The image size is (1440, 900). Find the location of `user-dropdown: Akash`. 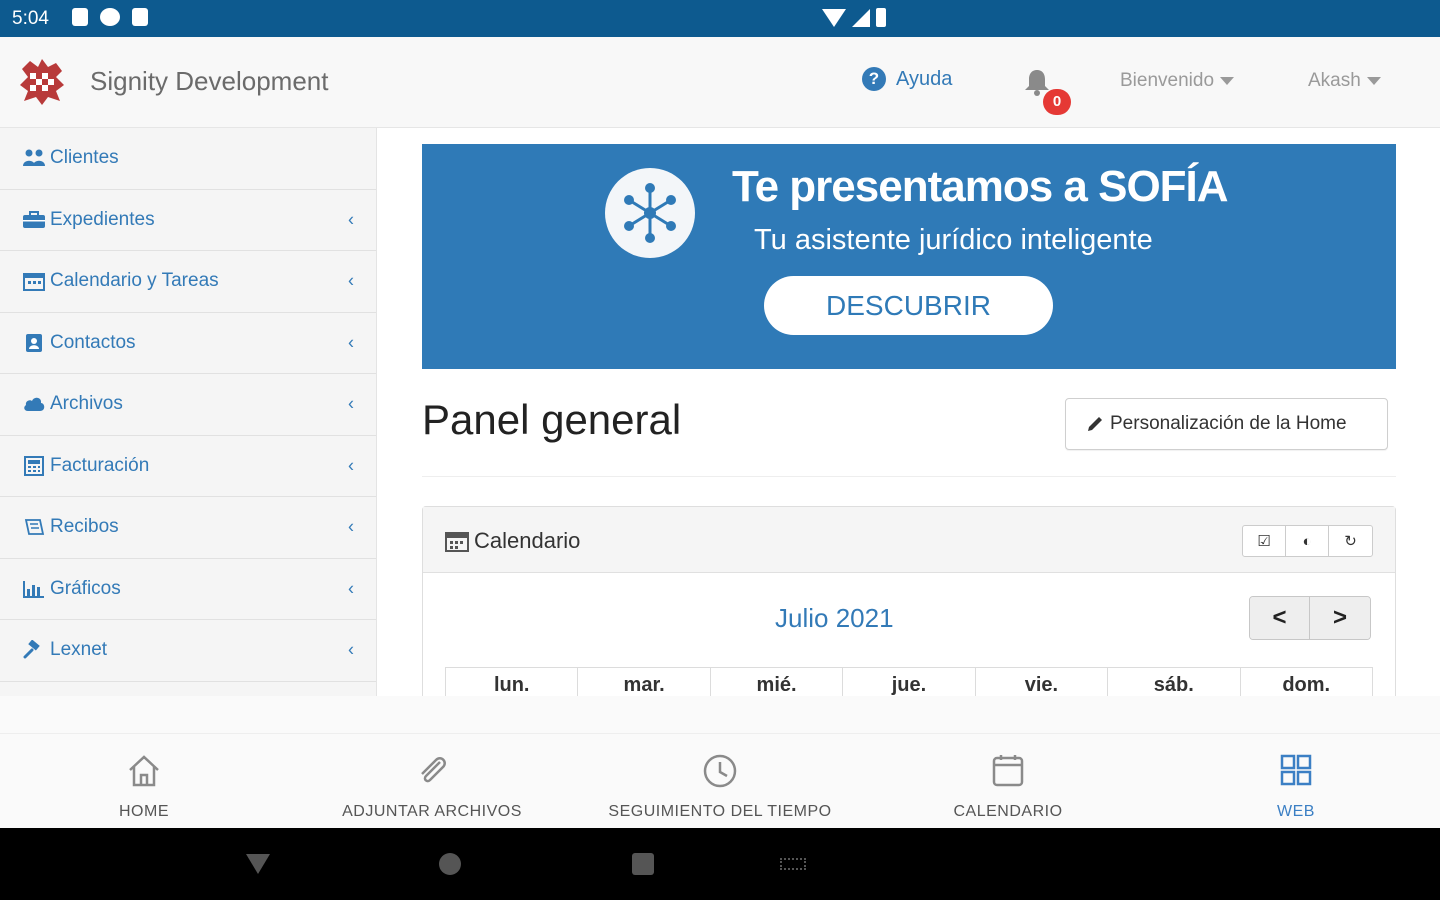

user-dropdown: Akash is located at coordinates (1344, 81).